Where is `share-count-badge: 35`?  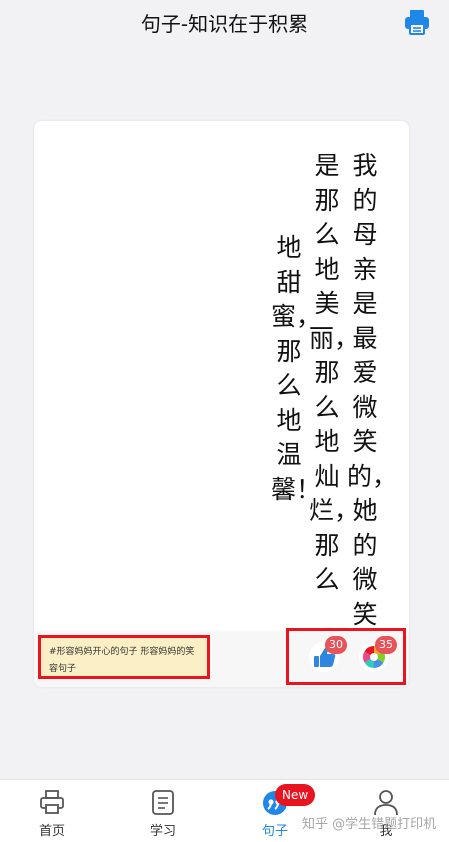 share-count-badge: 35 is located at coordinates (386, 645).